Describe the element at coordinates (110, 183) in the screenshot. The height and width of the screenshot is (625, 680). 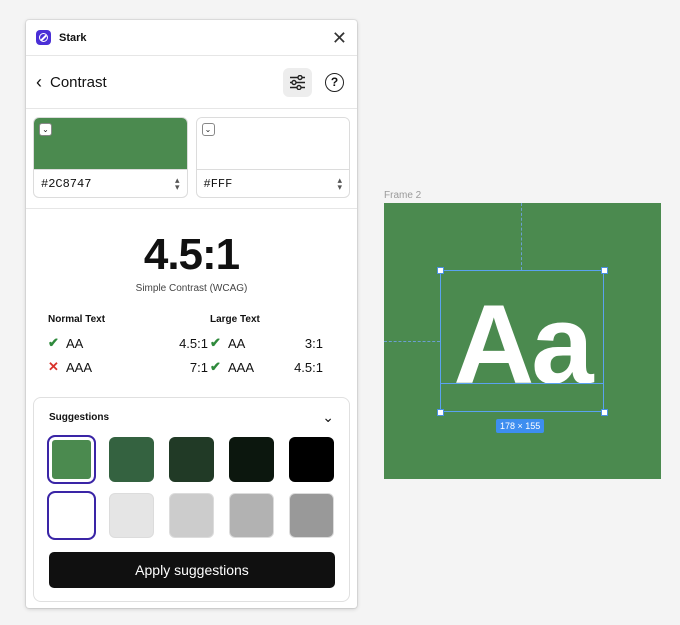
I see `foreground-hex-field: #2C8747 ▴ ▾` at that location.